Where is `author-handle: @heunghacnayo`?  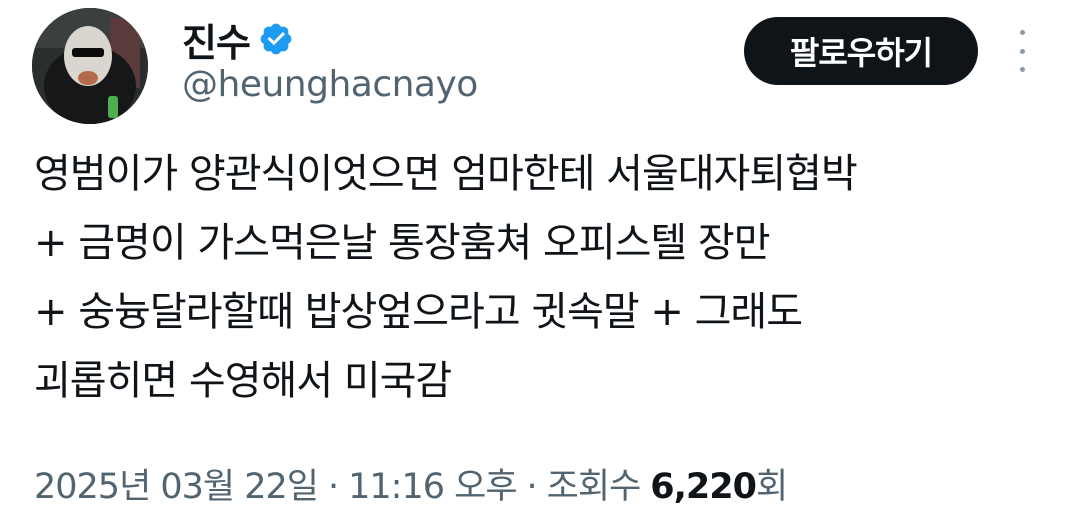 author-handle: @heunghacnayo is located at coordinates (330, 84).